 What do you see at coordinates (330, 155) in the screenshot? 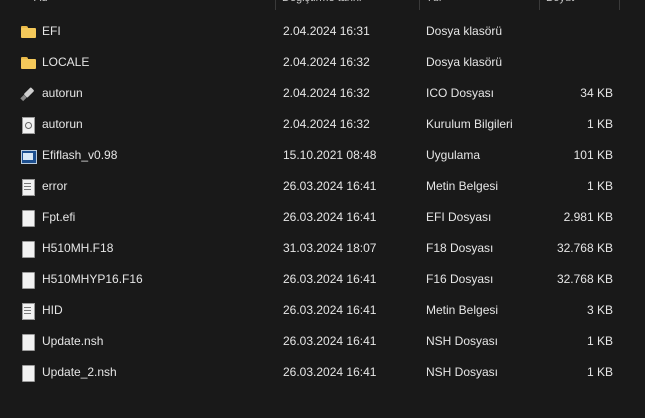
I see `file-date: 15.10.2021 08:48` at bounding box center [330, 155].